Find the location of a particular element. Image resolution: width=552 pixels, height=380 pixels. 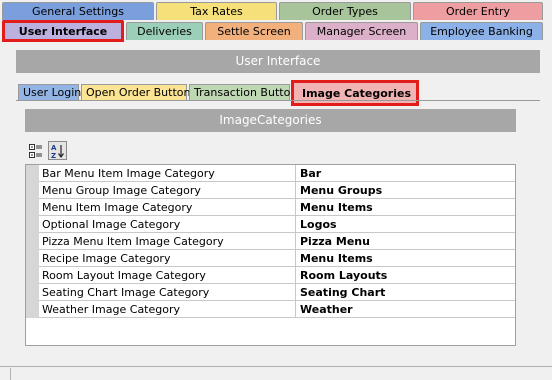

property-row: Bar Menu Item Image Category Bar is located at coordinates (270, 173).